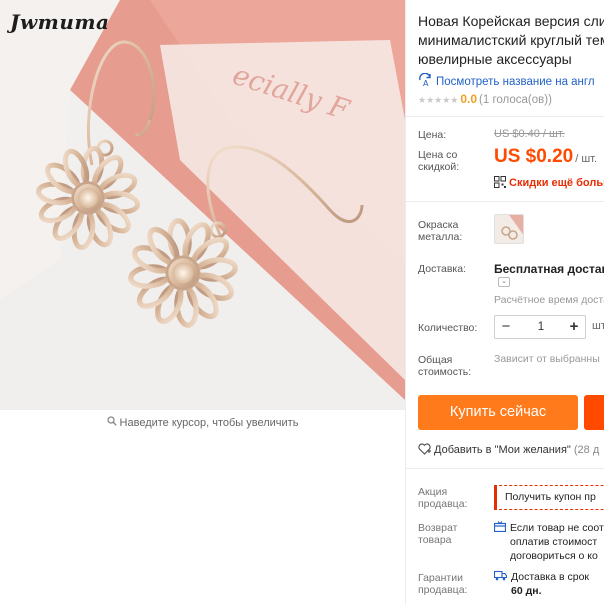 The height and width of the screenshot is (604, 604). I want to click on metal-color-label: Окраска металла:, so click(440, 231).